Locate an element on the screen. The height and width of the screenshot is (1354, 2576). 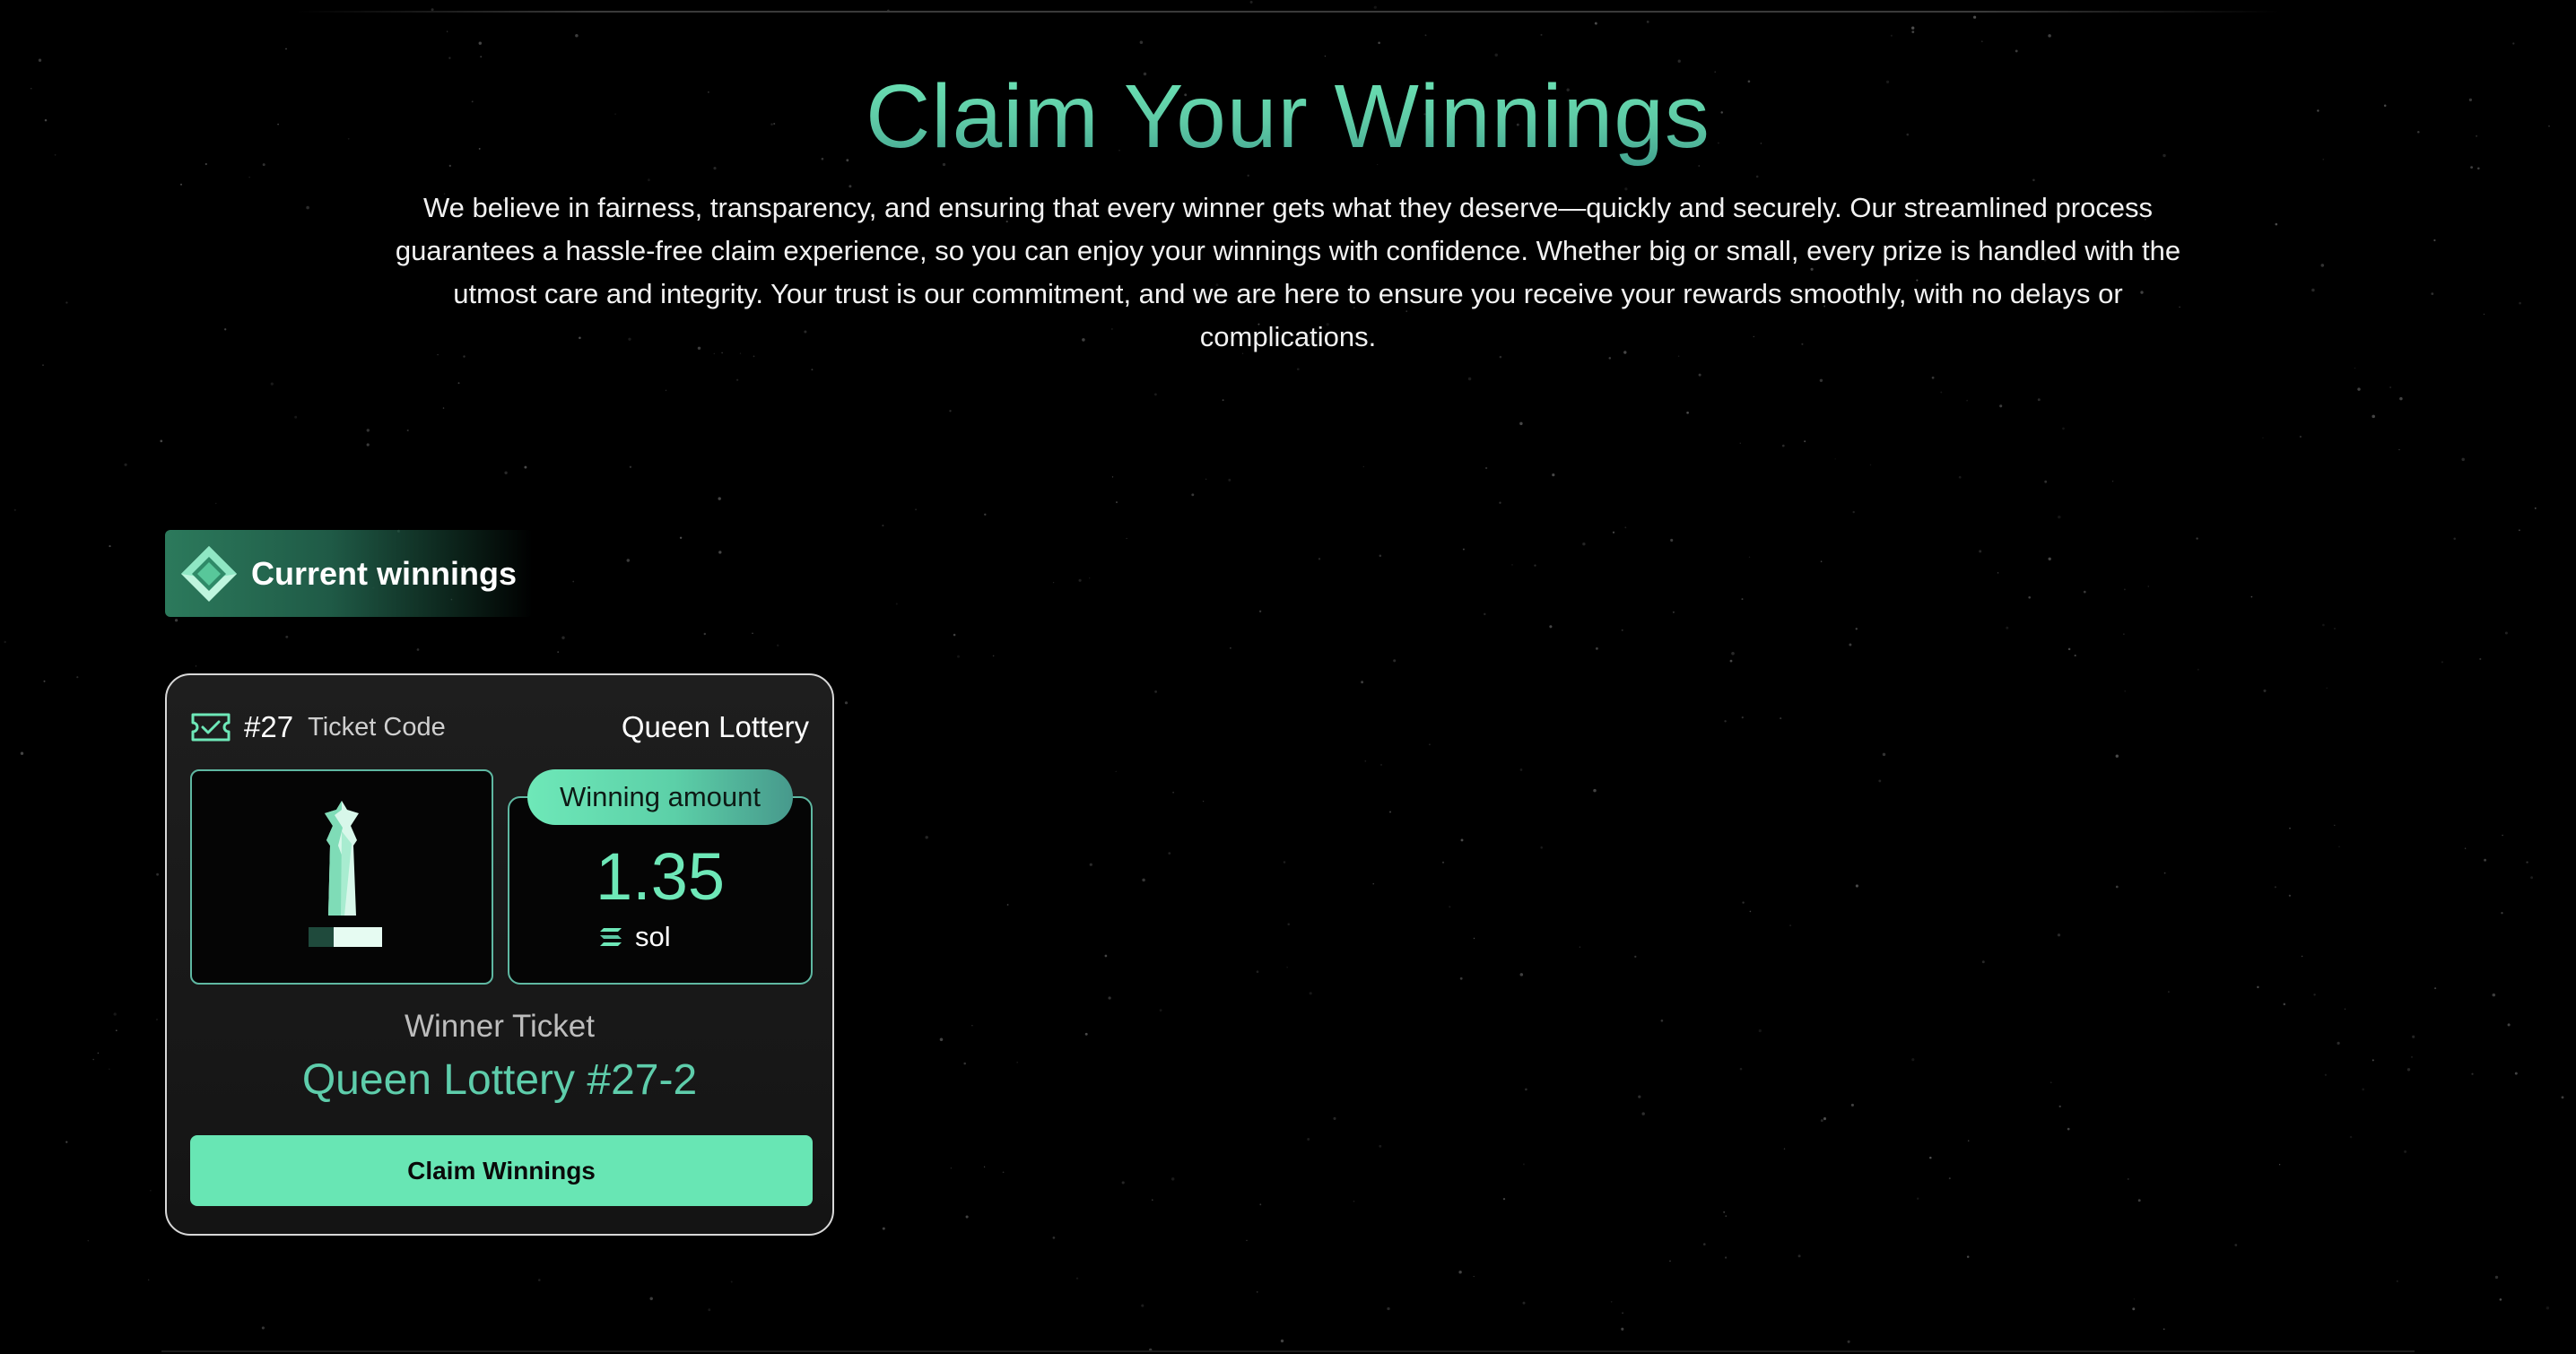
top-divider is located at coordinates (1288, 12).